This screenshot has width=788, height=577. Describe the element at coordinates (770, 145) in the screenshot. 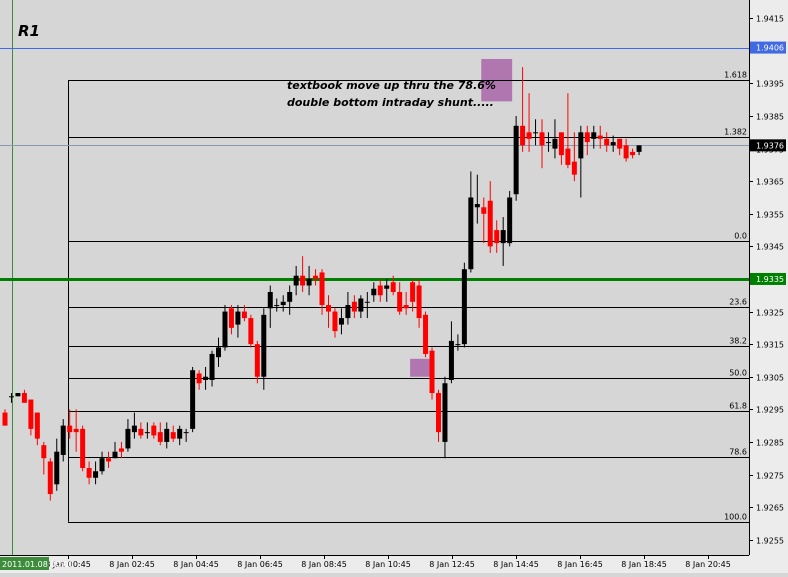

I see `current-price-line-tag-label: 1.9376` at that location.